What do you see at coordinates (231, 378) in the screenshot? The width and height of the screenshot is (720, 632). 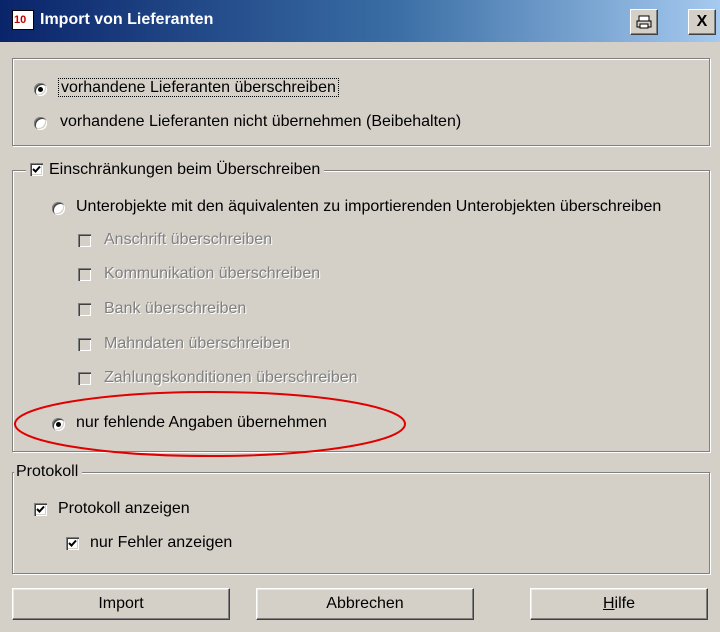 I see `check-payment-terms-label: Zahlungskonditionen überschreiben` at bounding box center [231, 378].